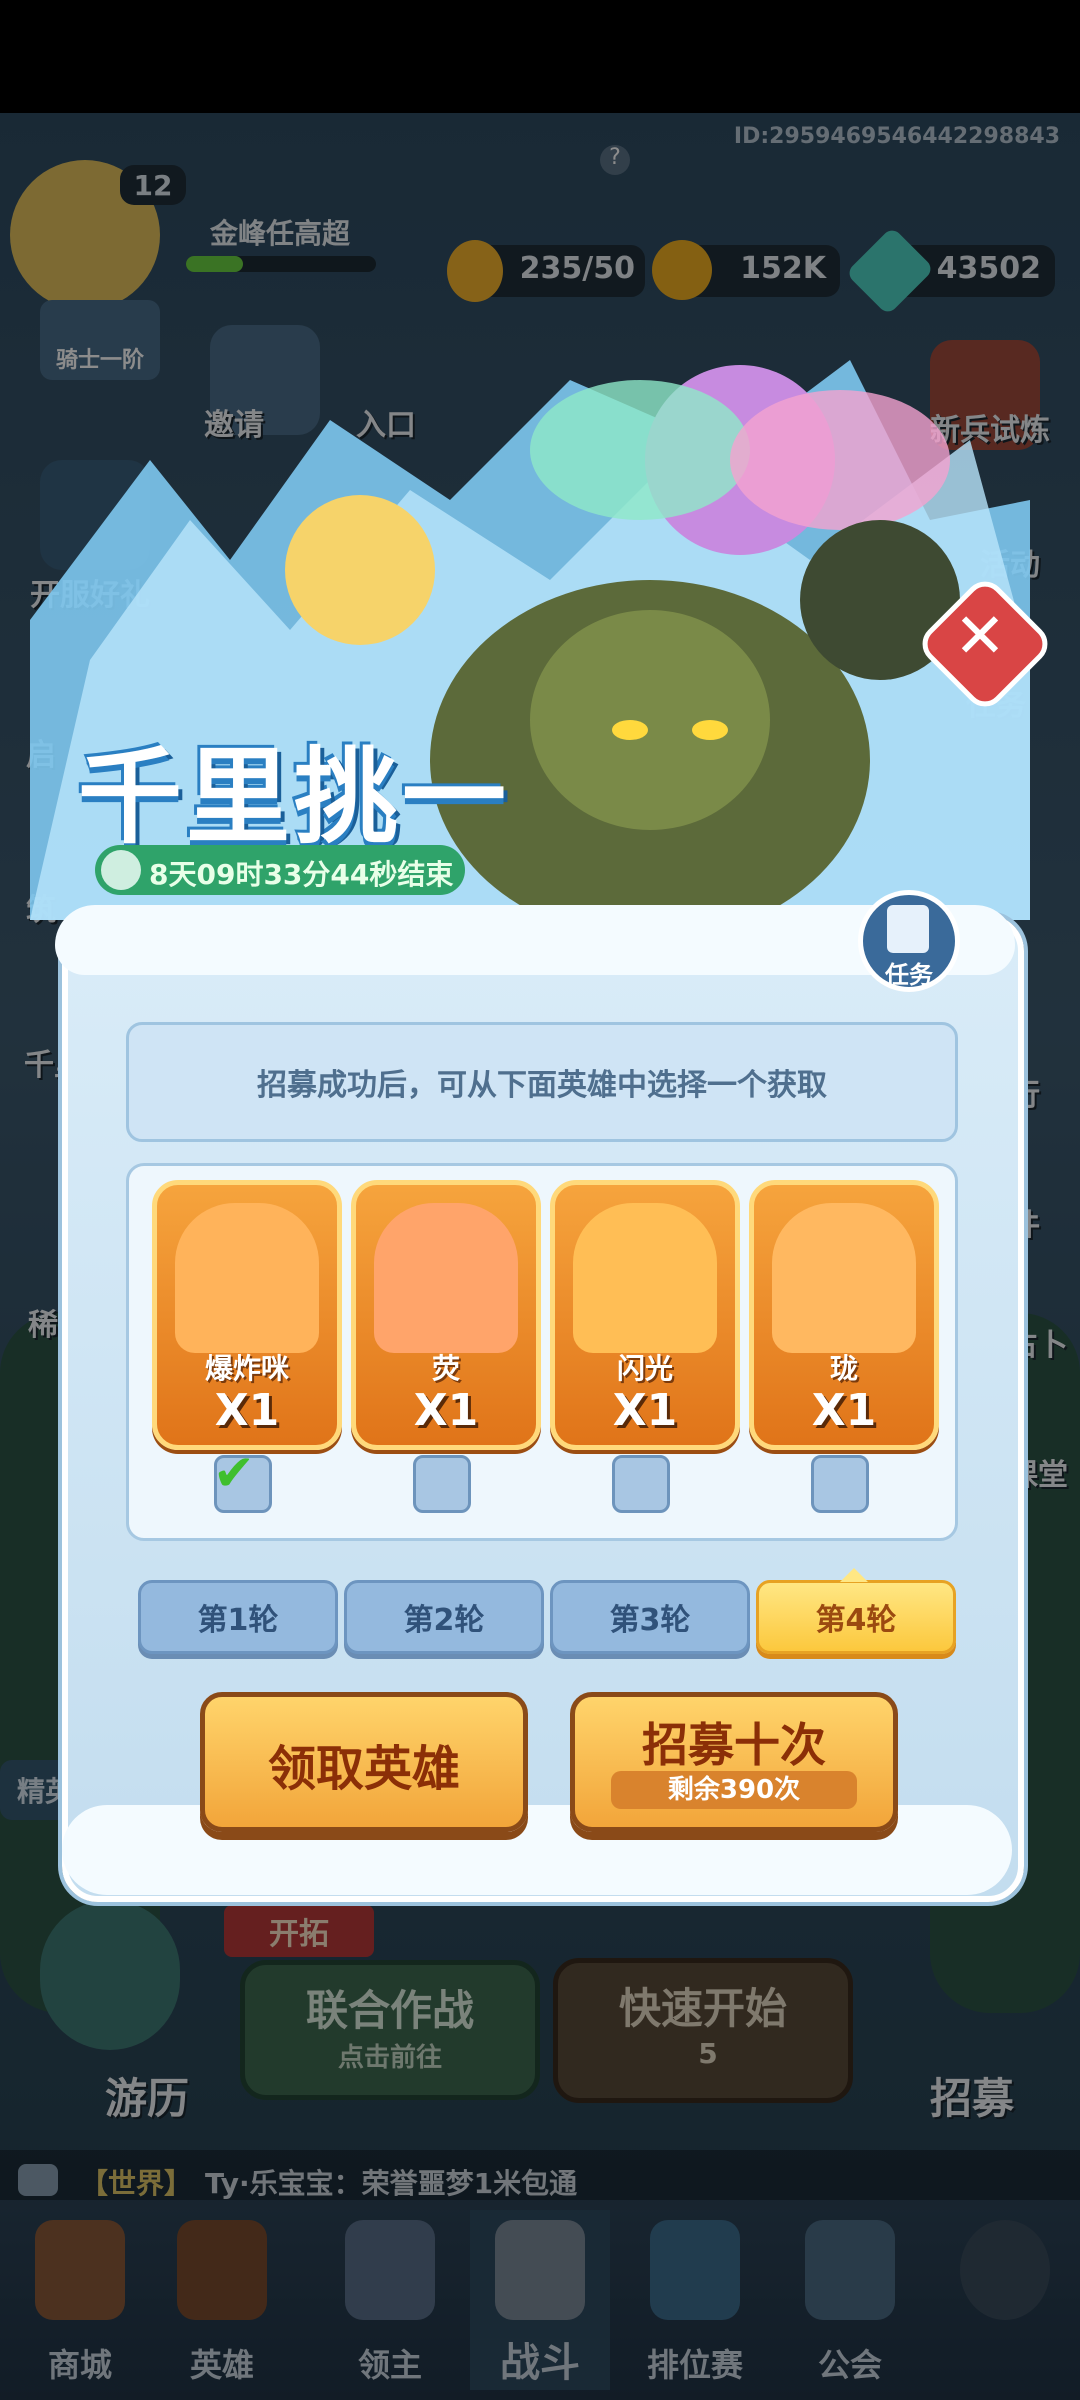 This screenshot has height=2400, width=1080. I want to click on hero-card-ying: 荧 X1, so click(446, 1315).